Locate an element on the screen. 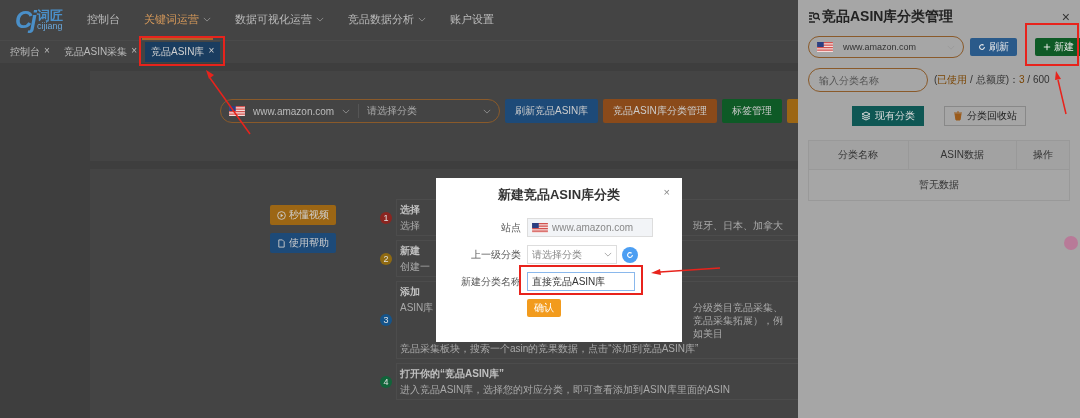 Image resolution: width=1080 pixels, height=418 pixels. step-number: 4 is located at coordinates (386, 381).